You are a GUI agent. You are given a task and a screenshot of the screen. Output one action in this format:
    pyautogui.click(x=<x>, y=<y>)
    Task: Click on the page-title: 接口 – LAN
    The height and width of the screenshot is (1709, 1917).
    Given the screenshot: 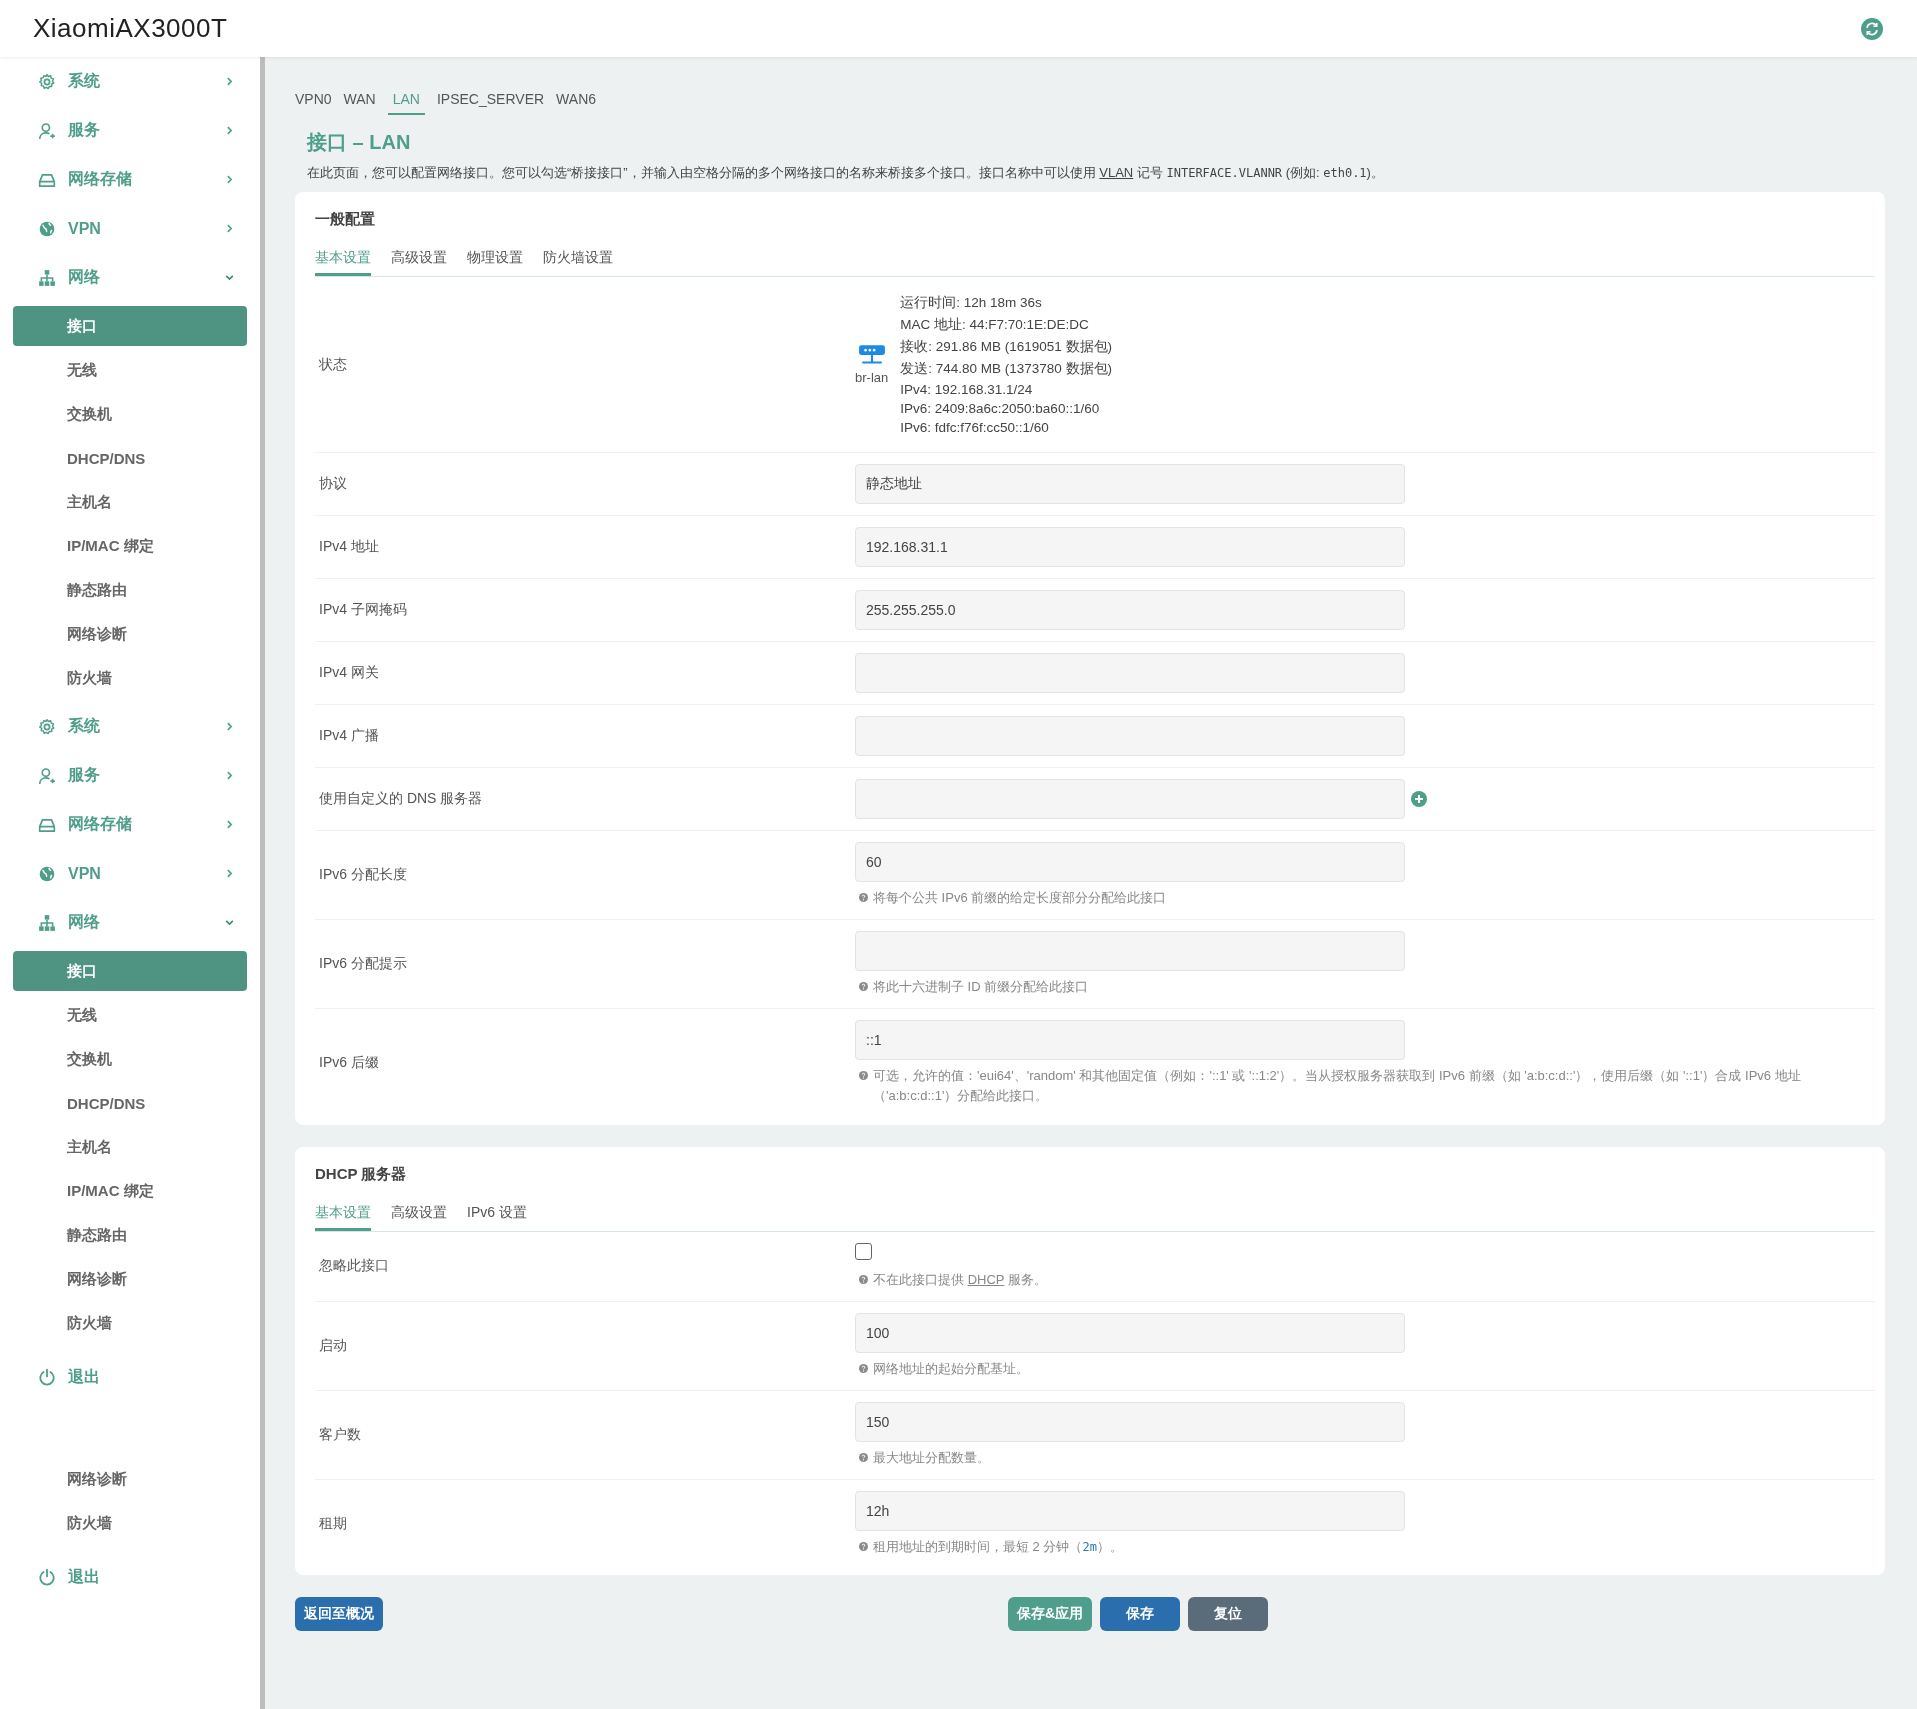 What is the action you would take?
    pyautogui.click(x=359, y=142)
    